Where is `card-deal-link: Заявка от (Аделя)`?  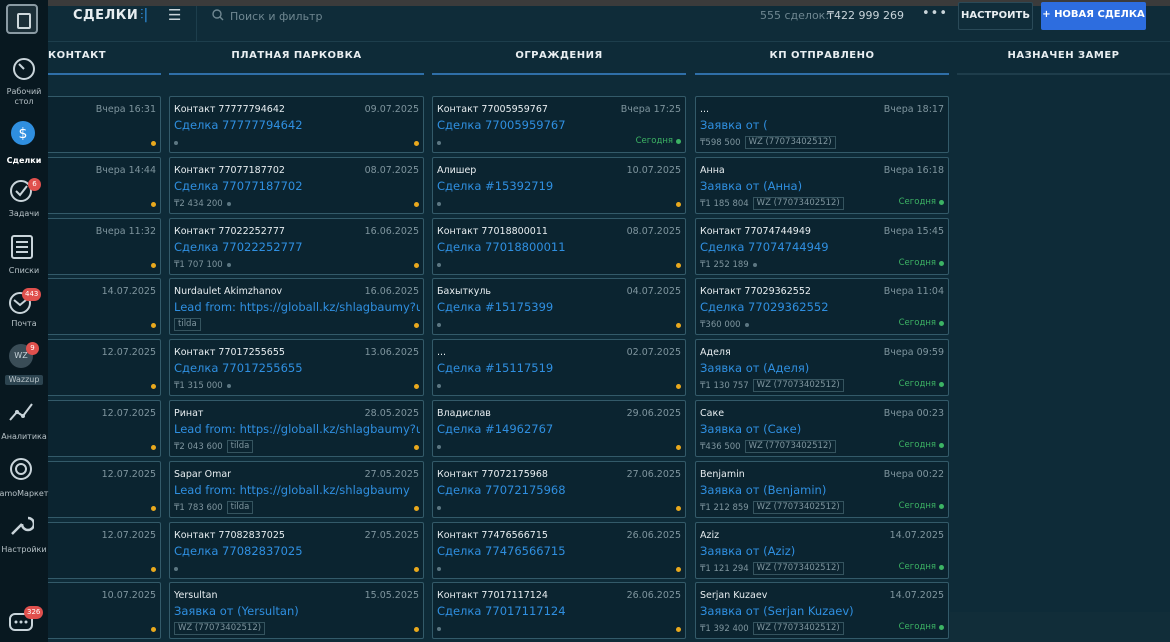 card-deal-link: Заявка от (Аделя) is located at coordinates (754, 368).